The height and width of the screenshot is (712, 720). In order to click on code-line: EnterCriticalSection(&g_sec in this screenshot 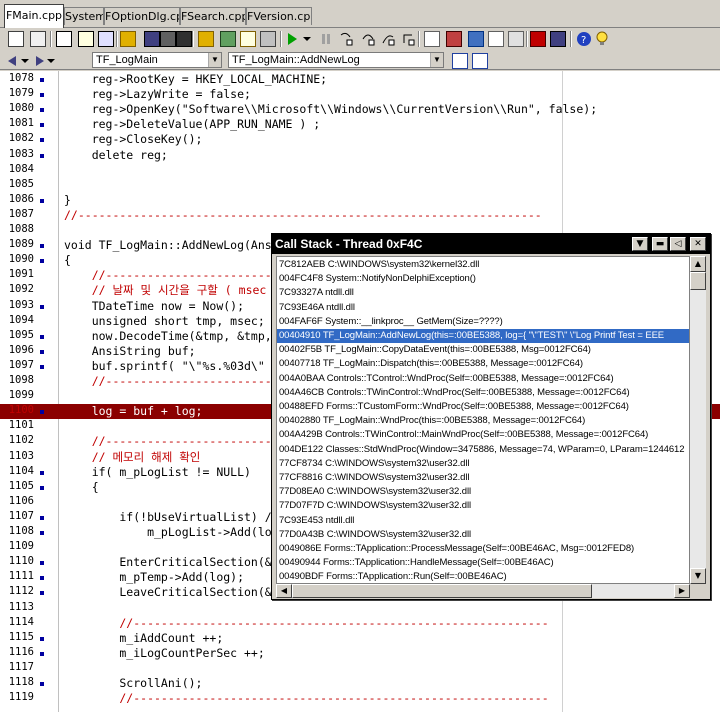, I will do `click(185, 562)`.